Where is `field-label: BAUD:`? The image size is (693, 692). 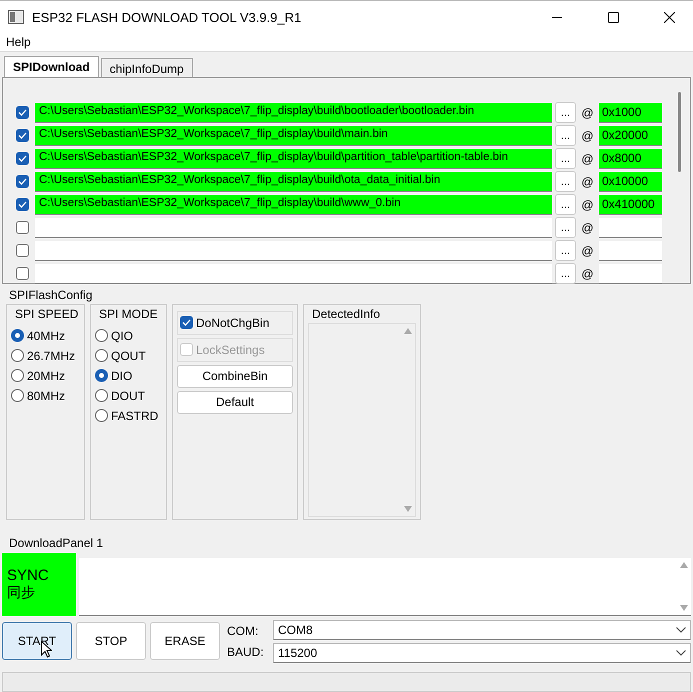
field-label: BAUD: is located at coordinates (246, 651).